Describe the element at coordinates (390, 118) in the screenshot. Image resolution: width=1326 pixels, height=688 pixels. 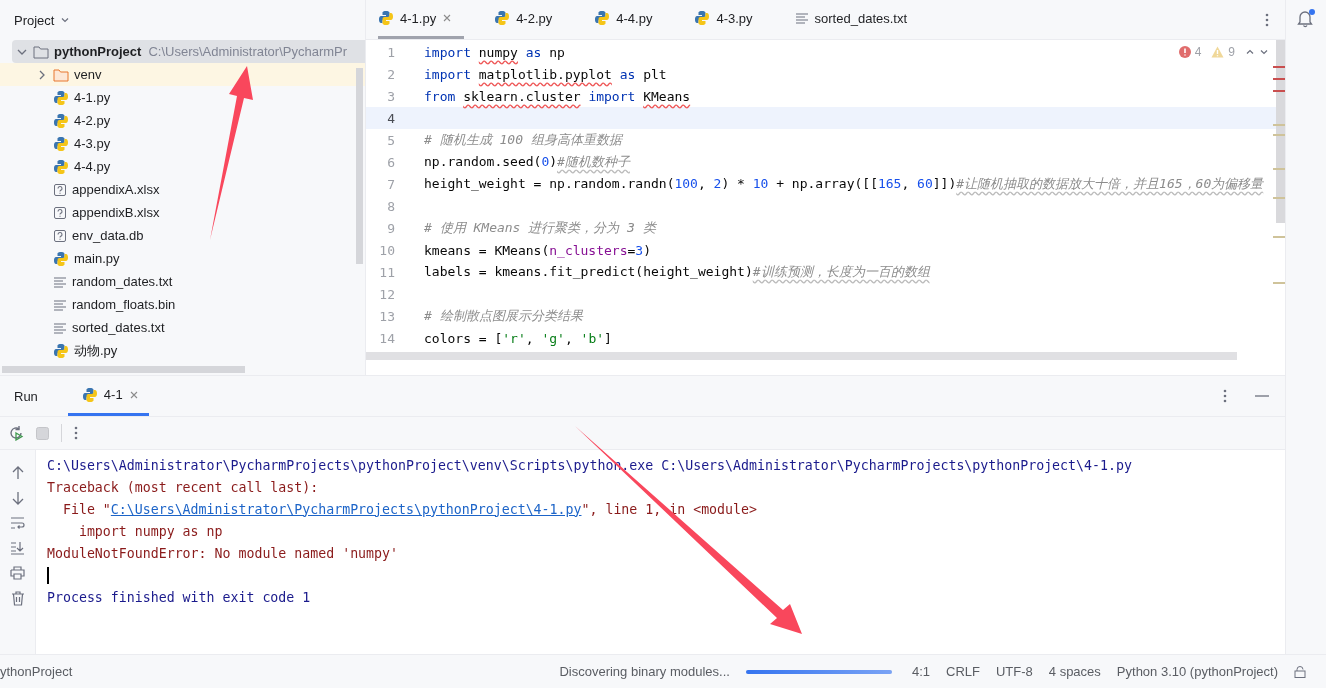
I see `line-number: 4` at that location.